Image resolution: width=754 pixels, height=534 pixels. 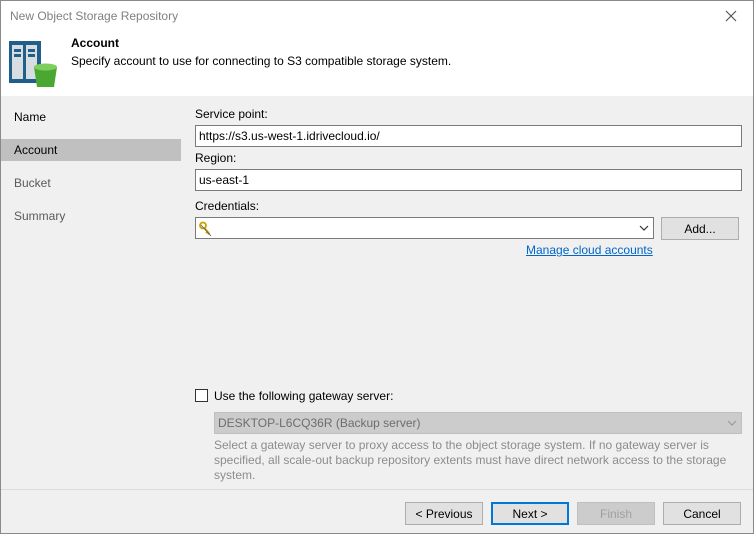 What do you see at coordinates (33, 64) in the screenshot?
I see `object-storage-icon` at bounding box center [33, 64].